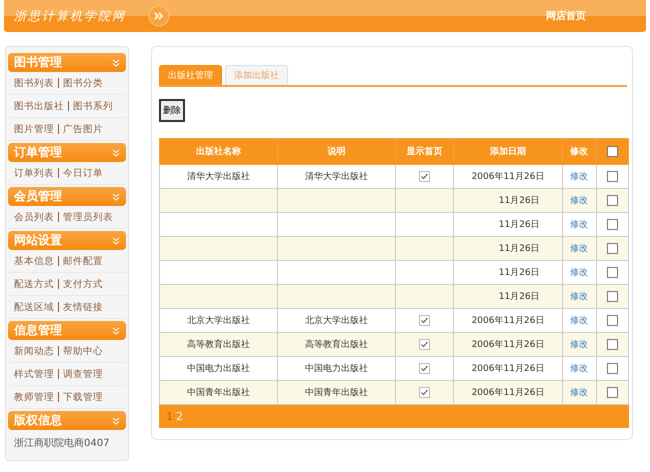  Describe the element at coordinates (425, 151) in the screenshot. I see `column-header: 显示首页` at that location.